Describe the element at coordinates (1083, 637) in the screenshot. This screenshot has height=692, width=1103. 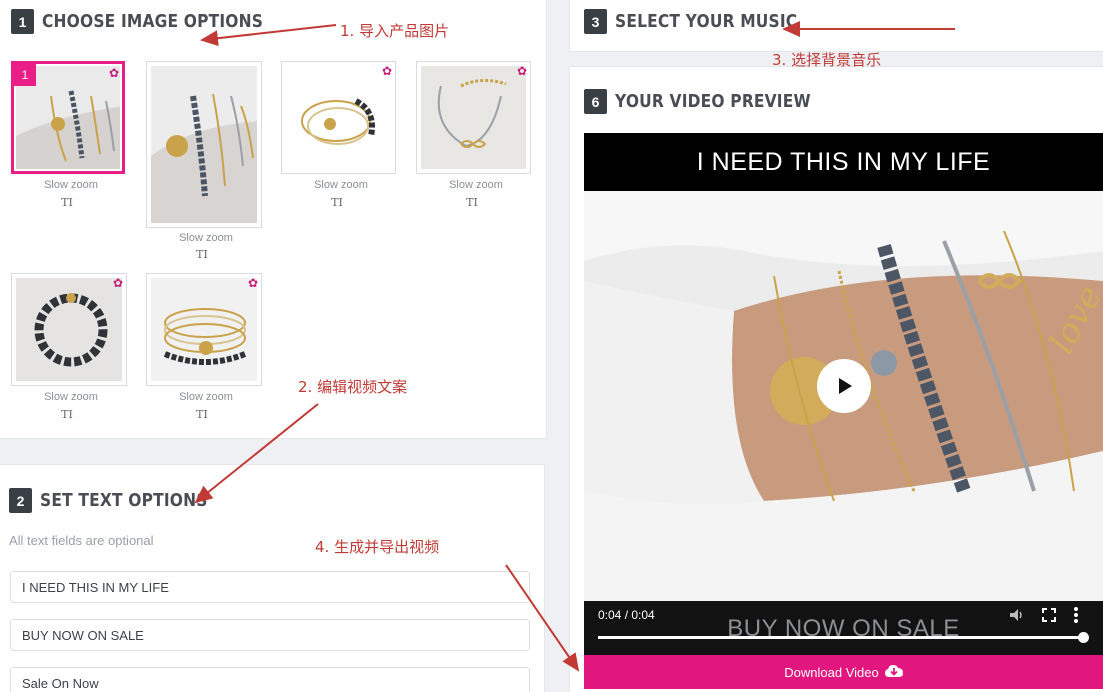
I see `seek-handle` at that location.